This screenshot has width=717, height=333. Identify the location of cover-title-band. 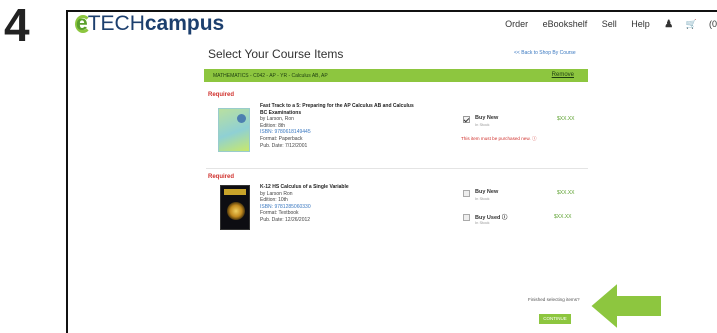
(235, 192).